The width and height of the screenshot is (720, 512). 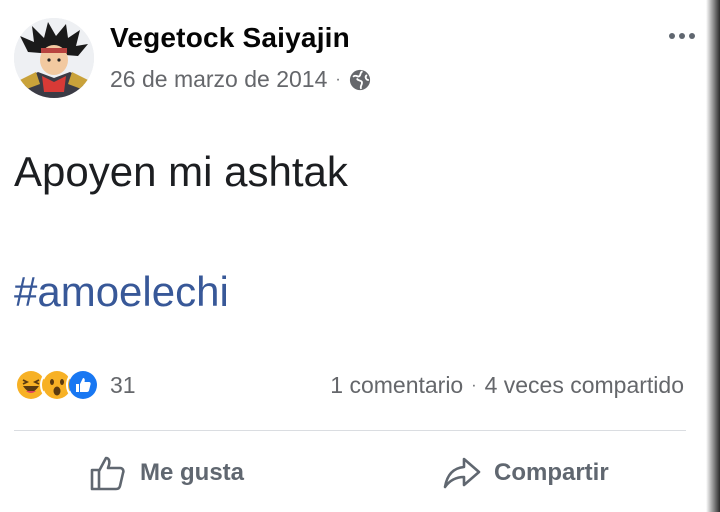 What do you see at coordinates (108, 473) in the screenshot?
I see `thumbs-up-icon` at bounding box center [108, 473].